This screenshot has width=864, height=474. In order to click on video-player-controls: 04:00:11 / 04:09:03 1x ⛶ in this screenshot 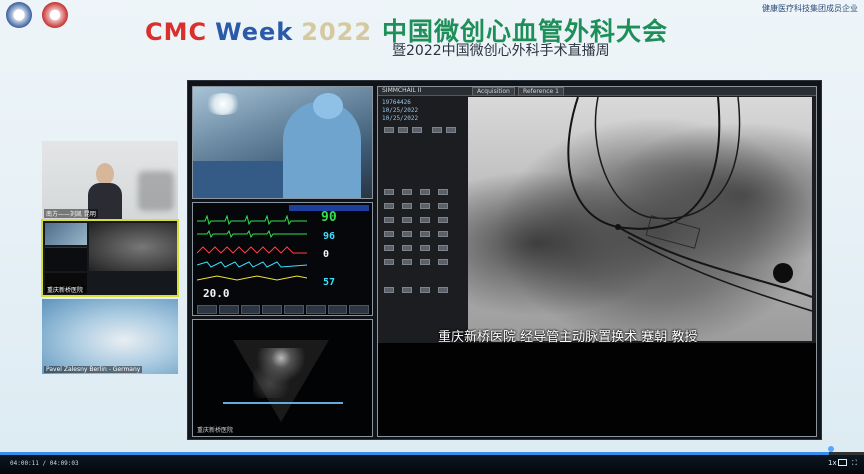, I will do `click(432, 463)`.